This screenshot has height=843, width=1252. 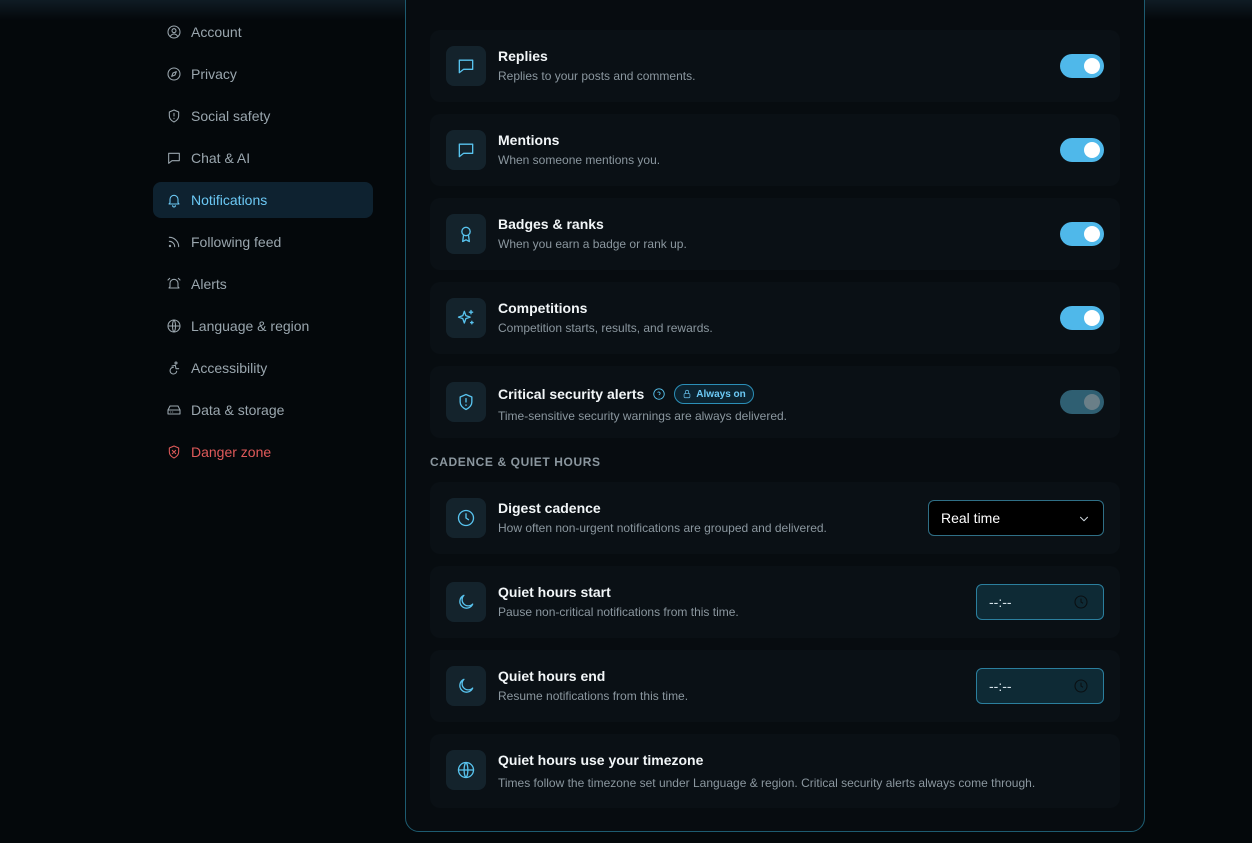 What do you see at coordinates (552, 676) in the screenshot?
I see `setting-title: Quiet hours end` at bounding box center [552, 676].